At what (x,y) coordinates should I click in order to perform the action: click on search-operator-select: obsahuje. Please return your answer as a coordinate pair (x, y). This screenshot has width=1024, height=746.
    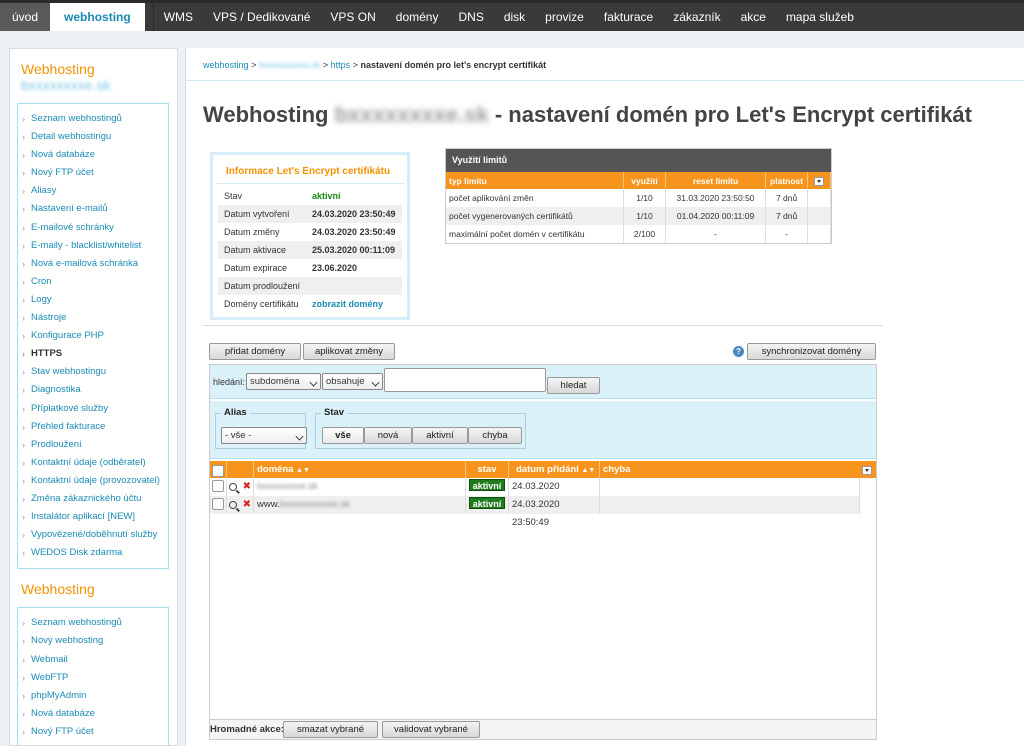
    Looking at the image, I should click on (352, 381).